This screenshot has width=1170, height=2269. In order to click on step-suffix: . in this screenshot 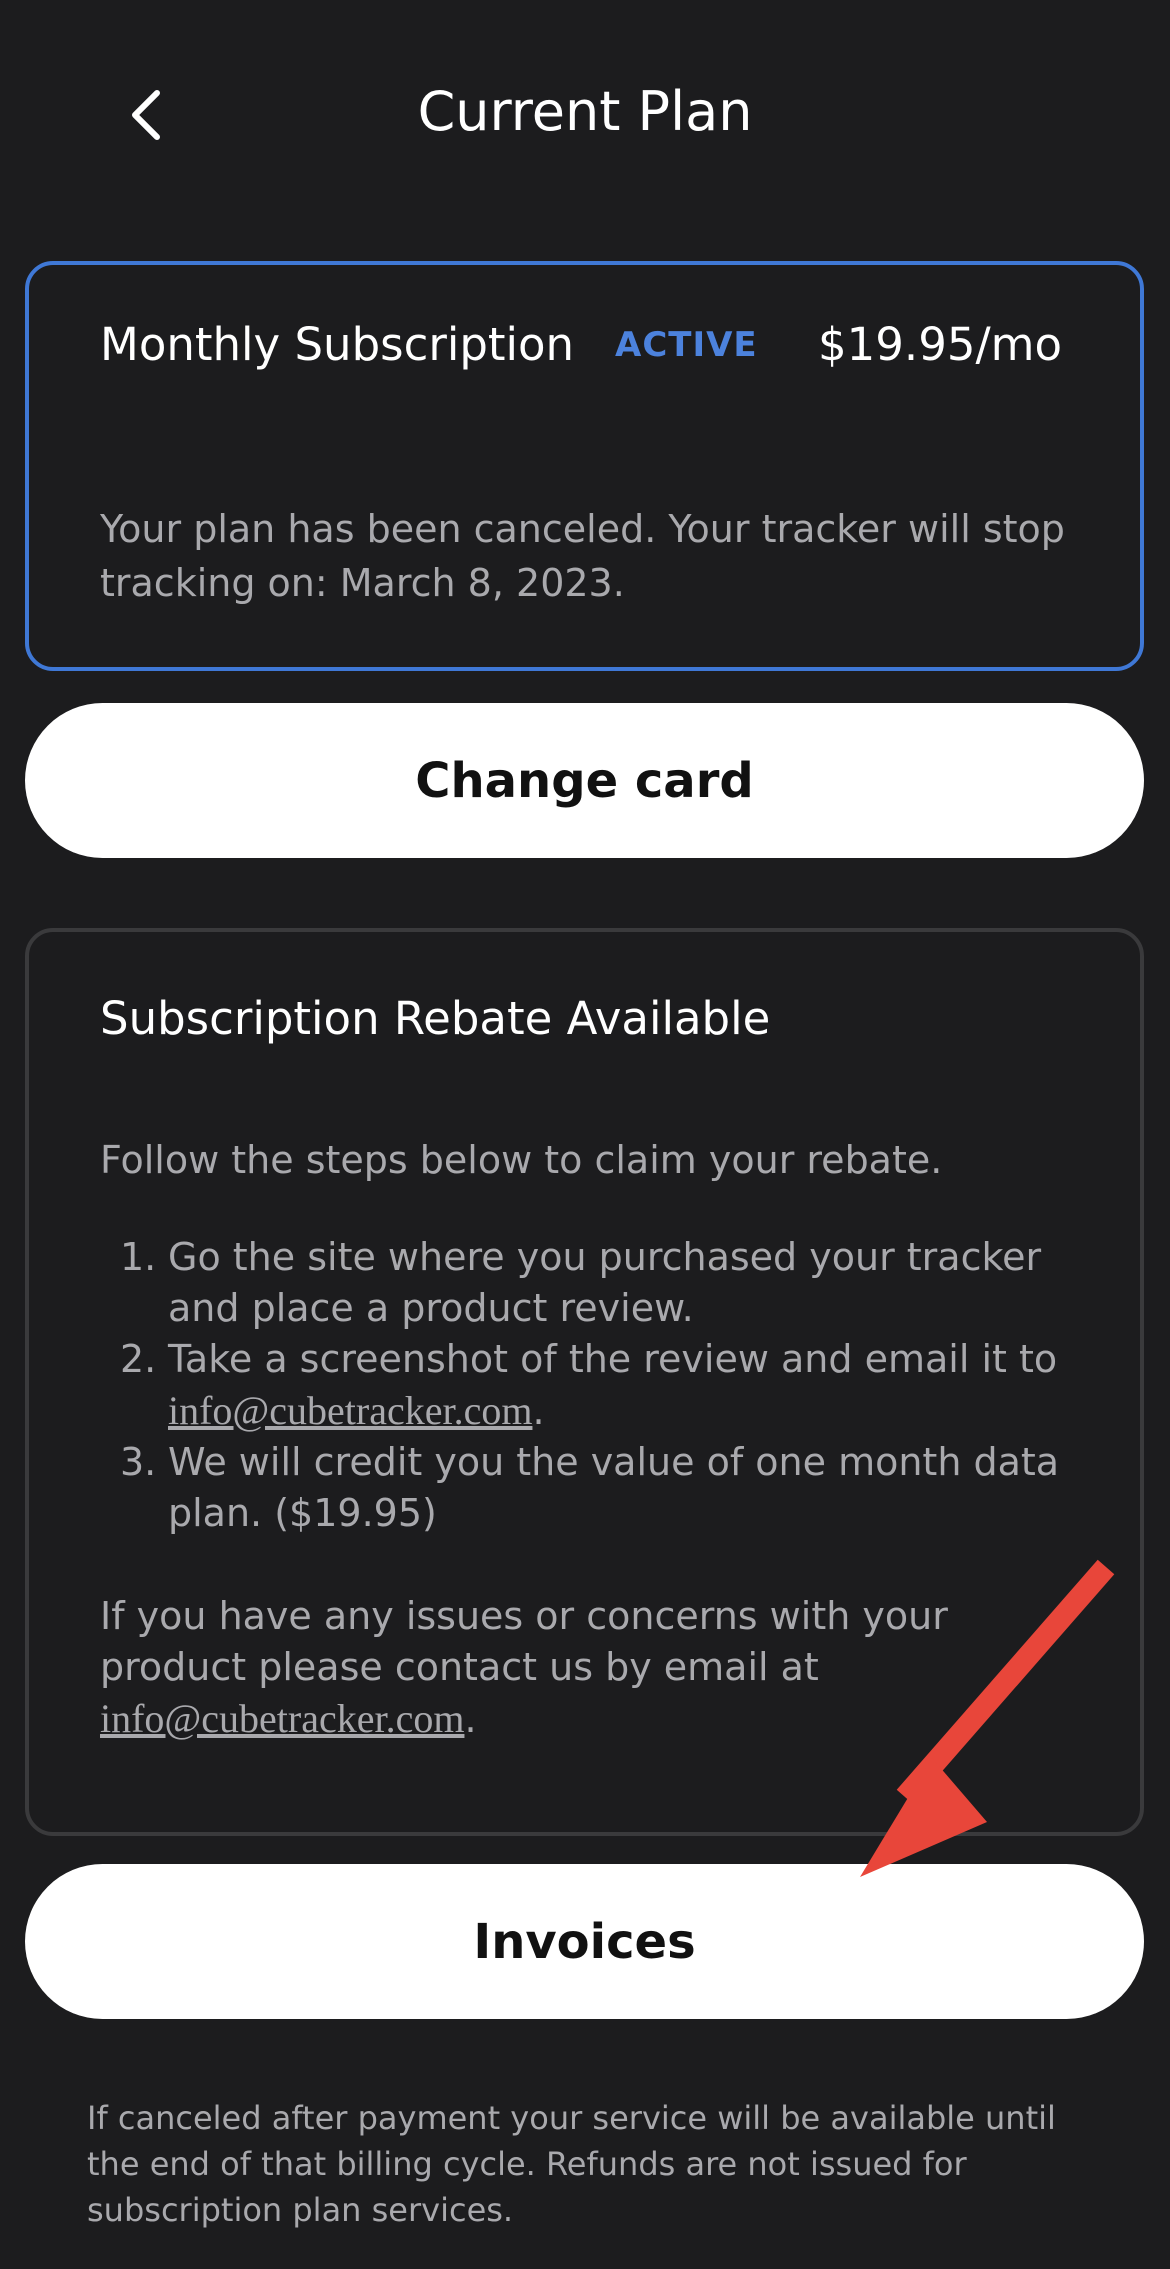, I will do `click(538, 1411)`.